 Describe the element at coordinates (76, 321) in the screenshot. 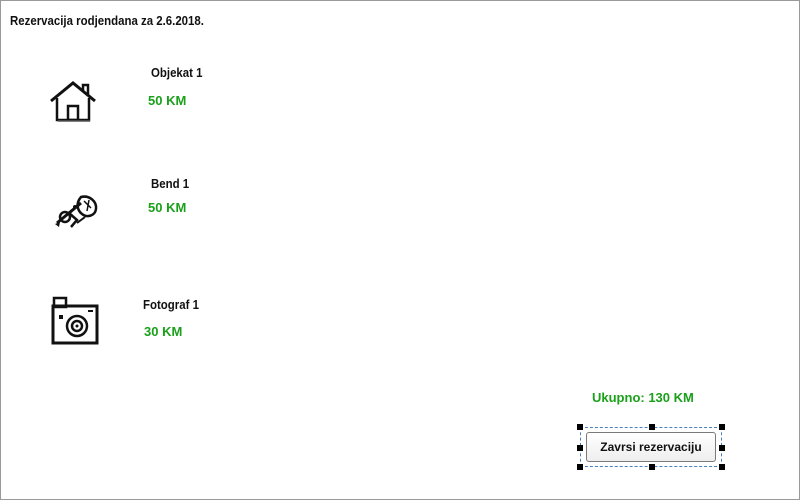

I see `camera-icon` at that location.